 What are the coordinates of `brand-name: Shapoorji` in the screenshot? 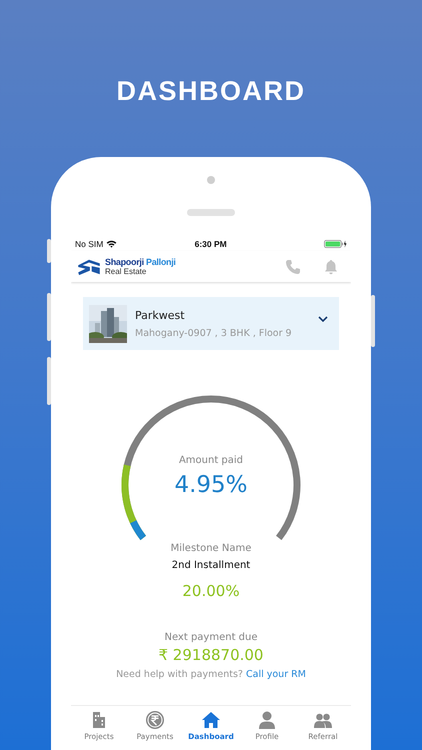 It's located at (124, 261).